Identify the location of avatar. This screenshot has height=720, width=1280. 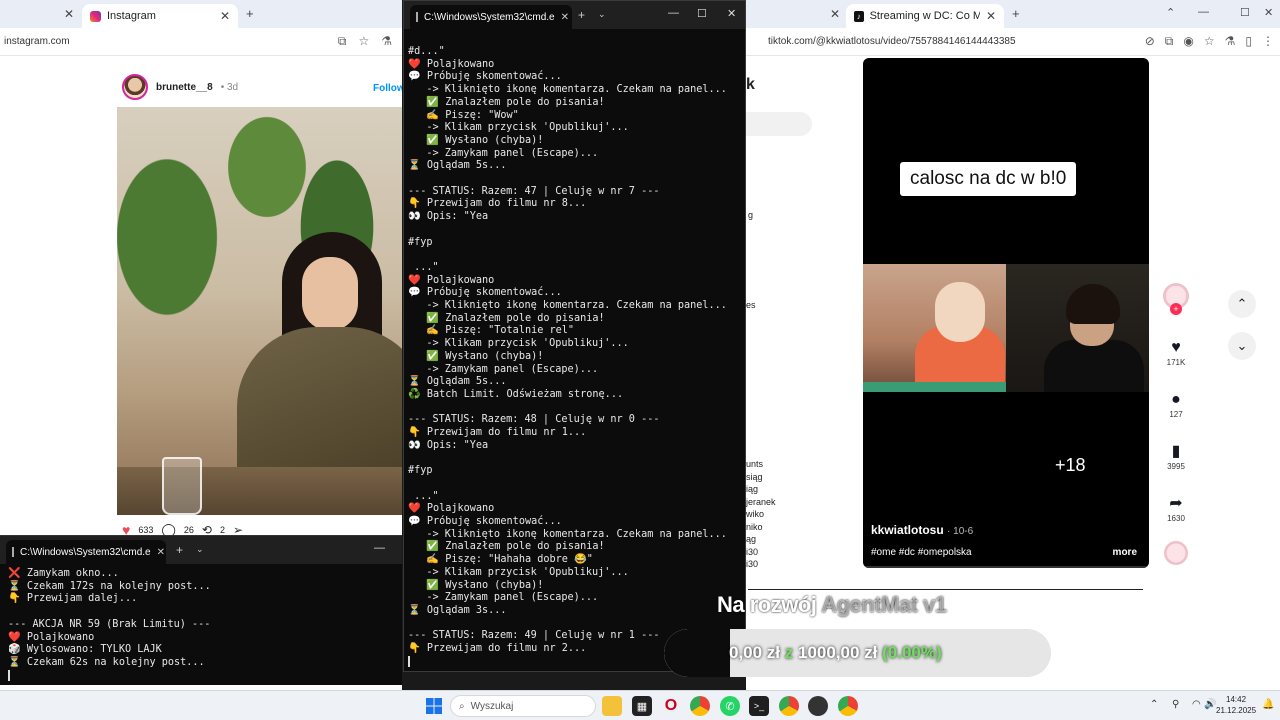
(135, 87).